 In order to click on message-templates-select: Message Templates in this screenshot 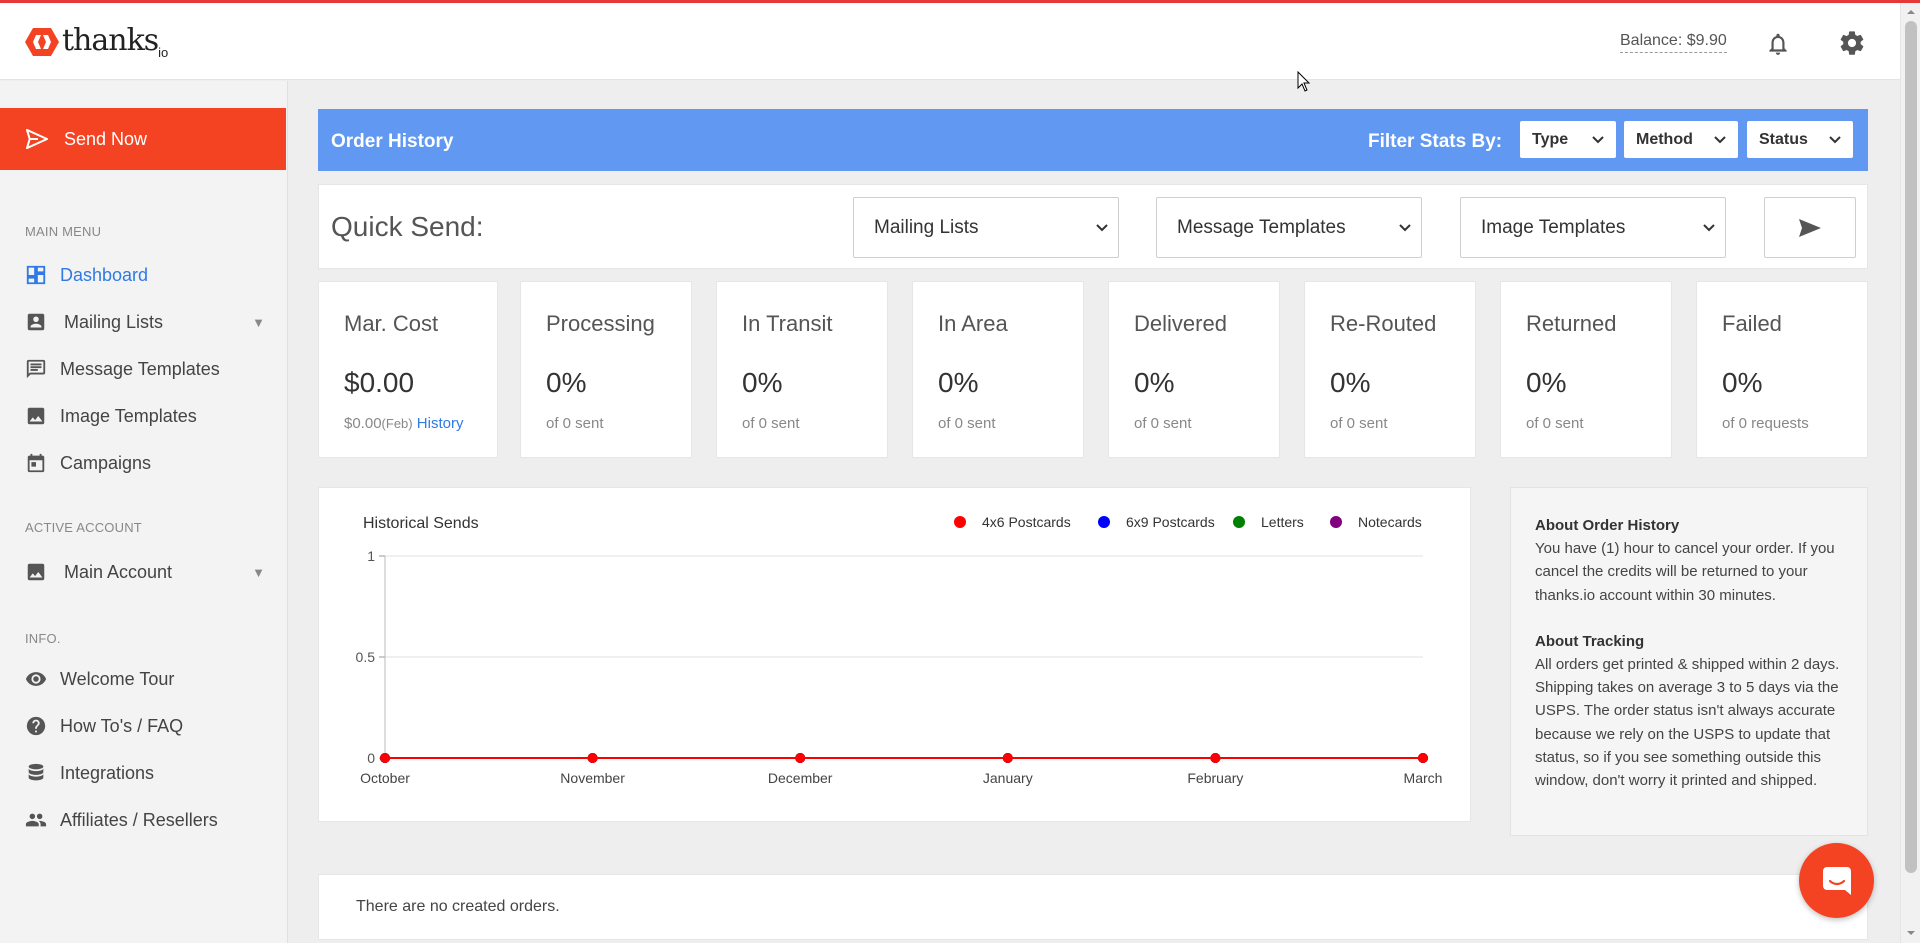, I will do `click(1289, 227)`.